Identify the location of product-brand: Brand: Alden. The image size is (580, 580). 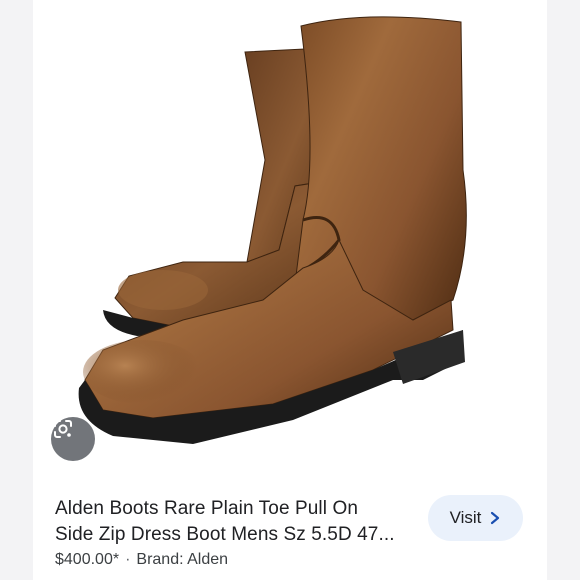
(182, 559).